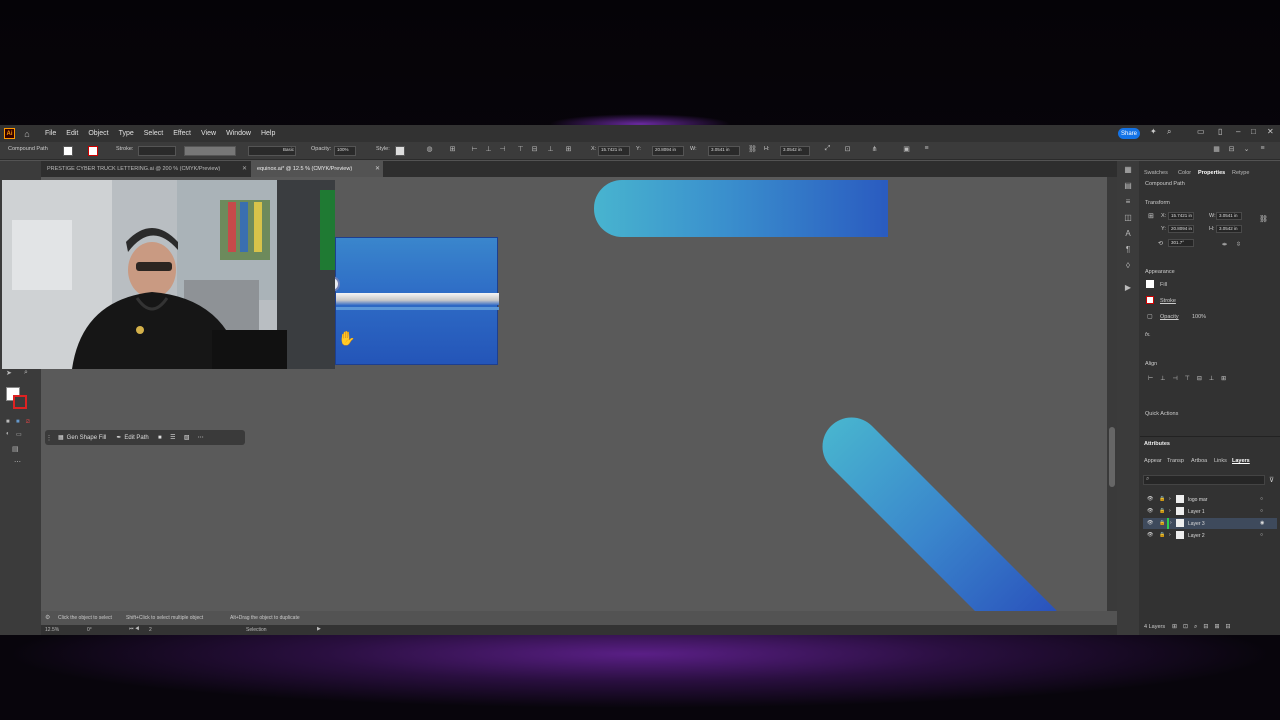 The image size is (1280, 720). What do you see at coordinates (520, 149) in the screenshot?
I see `align-top-icon: ⊤` at bounding box center [520, 149].